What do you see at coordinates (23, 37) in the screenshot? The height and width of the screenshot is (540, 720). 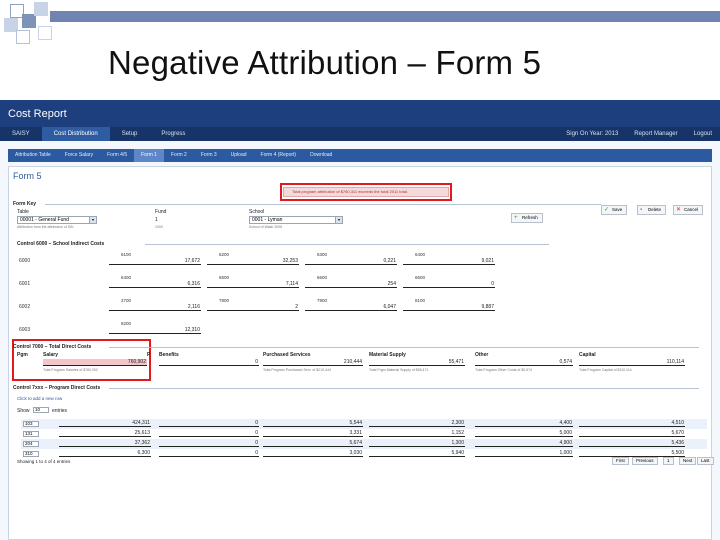 I see `decor-square` at bounding box center [23, 37].